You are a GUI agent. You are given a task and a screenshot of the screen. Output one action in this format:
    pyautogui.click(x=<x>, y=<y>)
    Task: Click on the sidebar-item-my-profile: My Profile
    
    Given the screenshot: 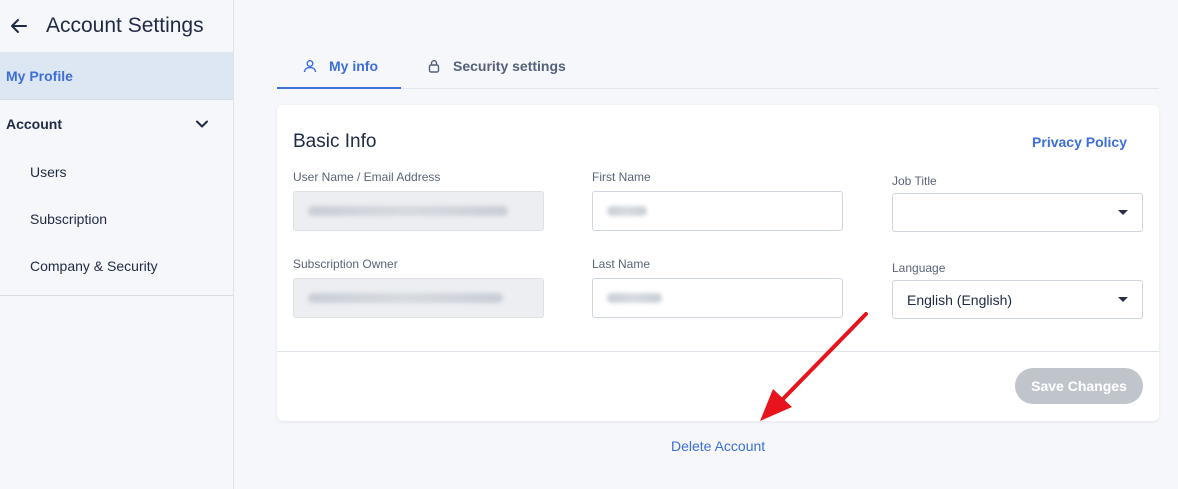 What is the action you would take?
    pyautogui.click(x=116, y=76)
    